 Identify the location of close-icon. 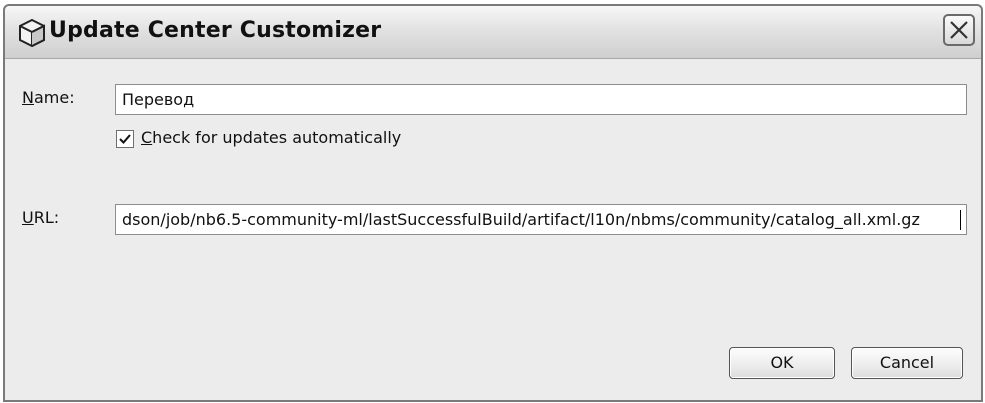
(959, 30).